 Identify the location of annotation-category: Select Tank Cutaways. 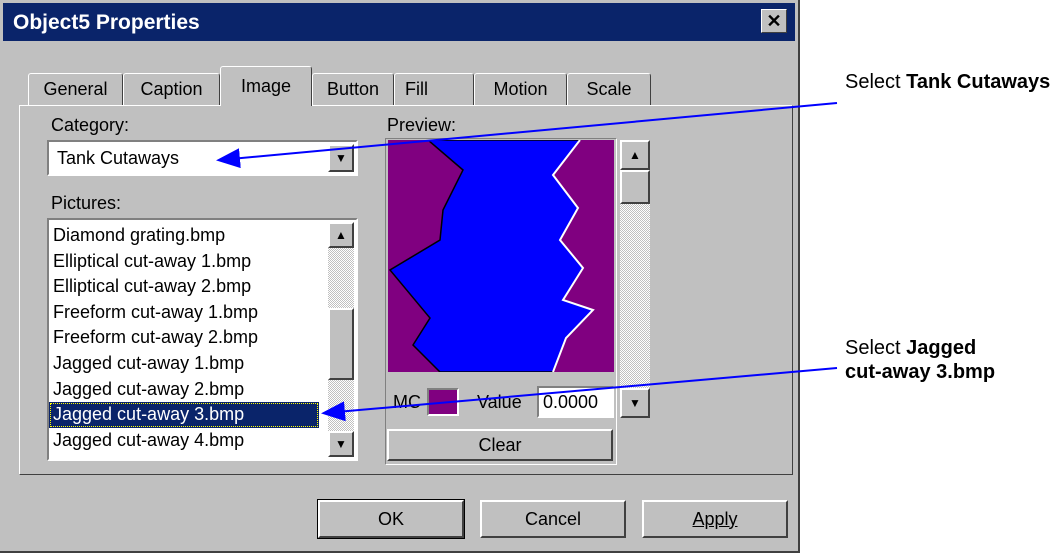
(947, 82).